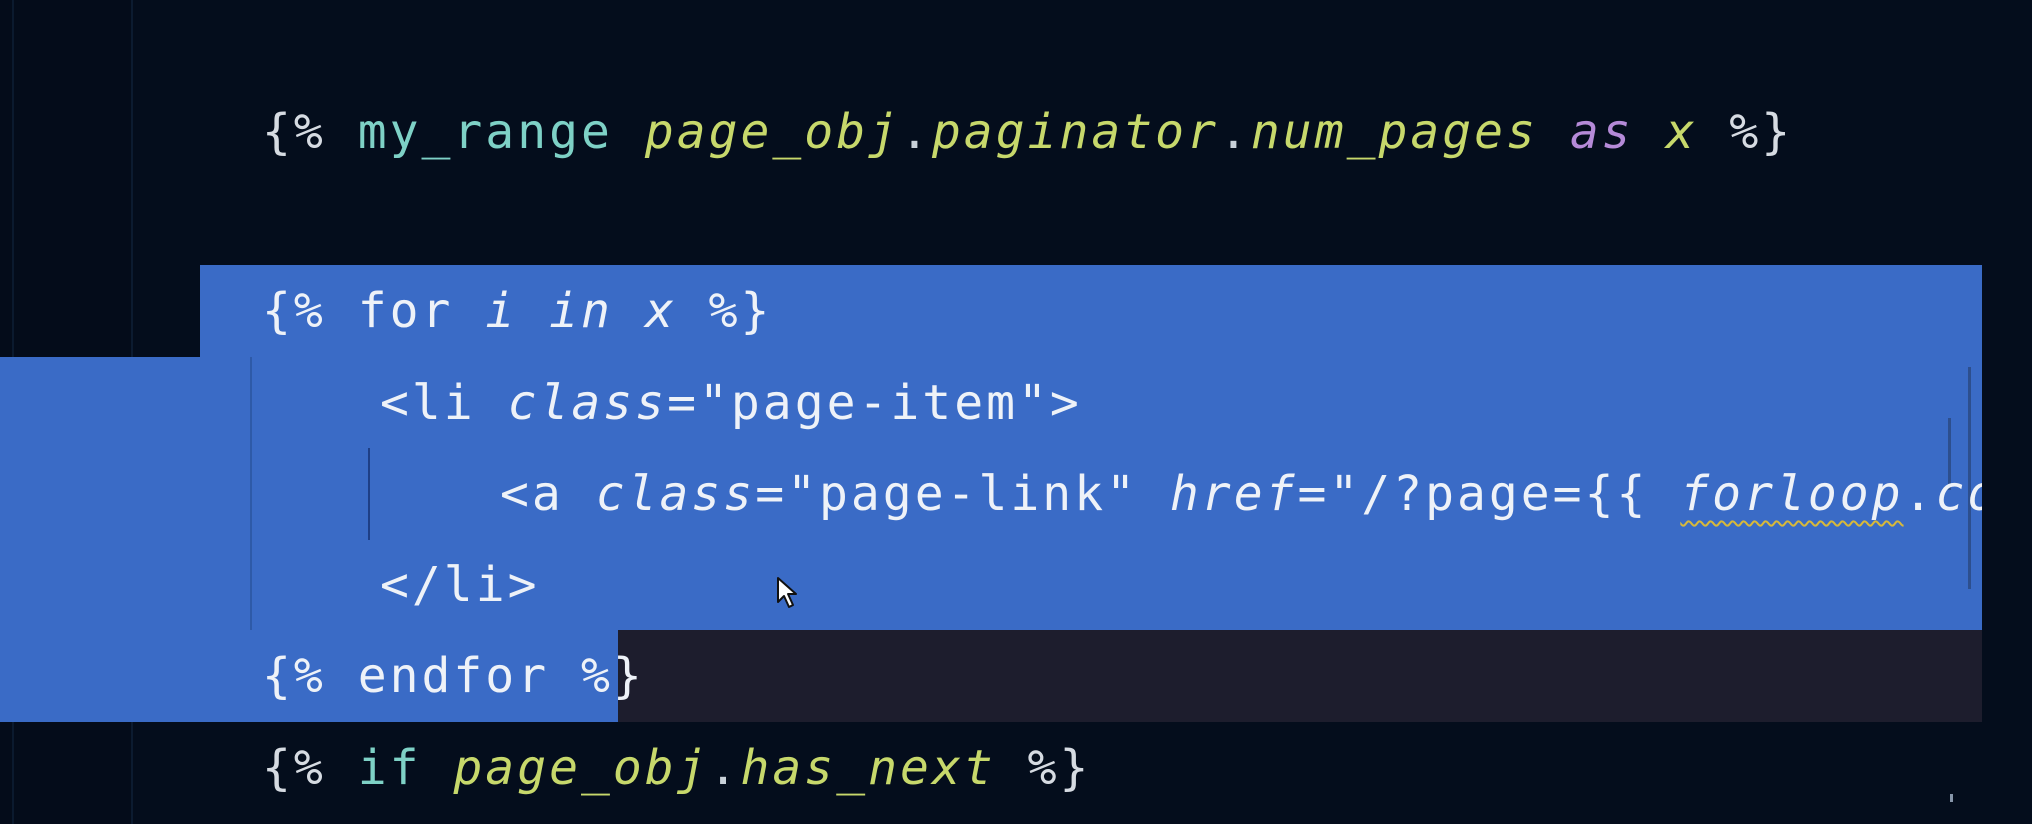 Image resolution: width=2032 pixels, height=824 pixels. What do you see at coordinates (1951, 798) in the screenshot?
I see `scrollbar-thumb` at bounding box center [1951, 798].